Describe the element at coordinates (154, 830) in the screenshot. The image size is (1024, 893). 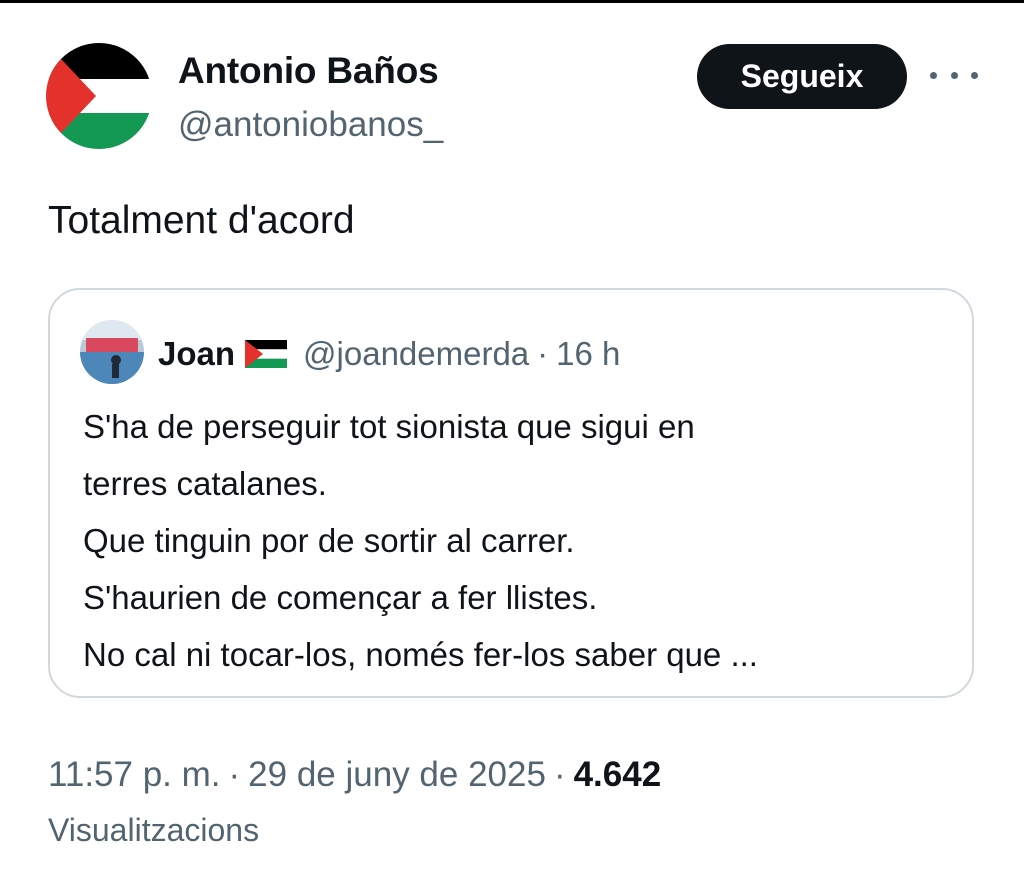
I see `views-label: Visualitzacions` at that location.